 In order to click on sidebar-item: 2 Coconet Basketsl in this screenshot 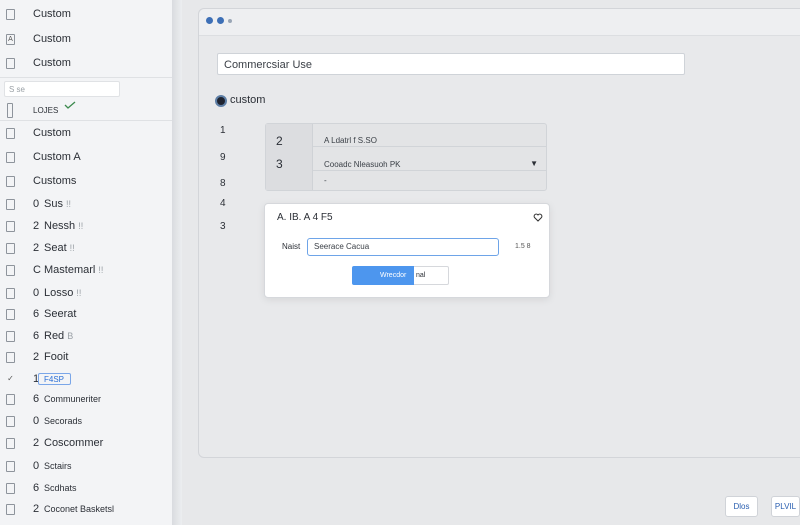, I will do `click(86, 509)`.